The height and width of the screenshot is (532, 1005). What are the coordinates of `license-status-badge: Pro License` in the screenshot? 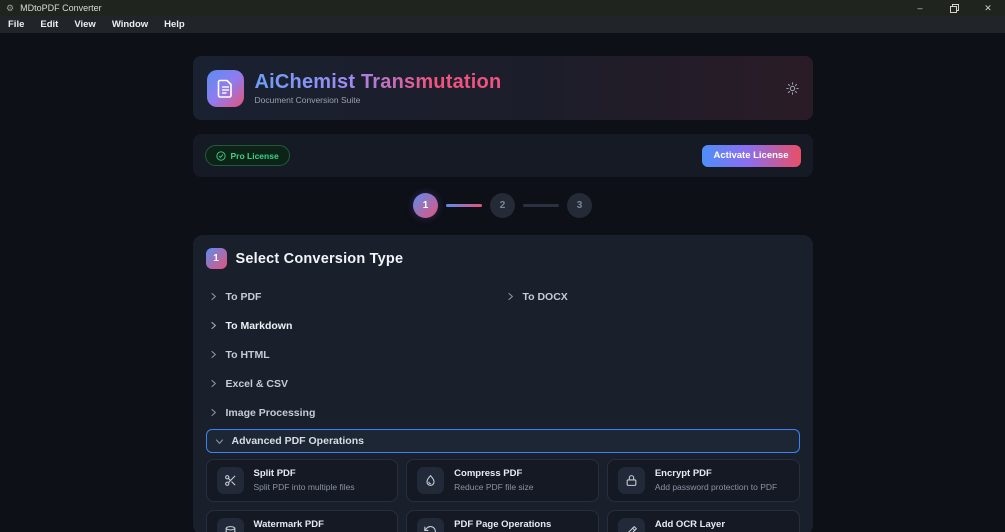 It's located at (247, 155).